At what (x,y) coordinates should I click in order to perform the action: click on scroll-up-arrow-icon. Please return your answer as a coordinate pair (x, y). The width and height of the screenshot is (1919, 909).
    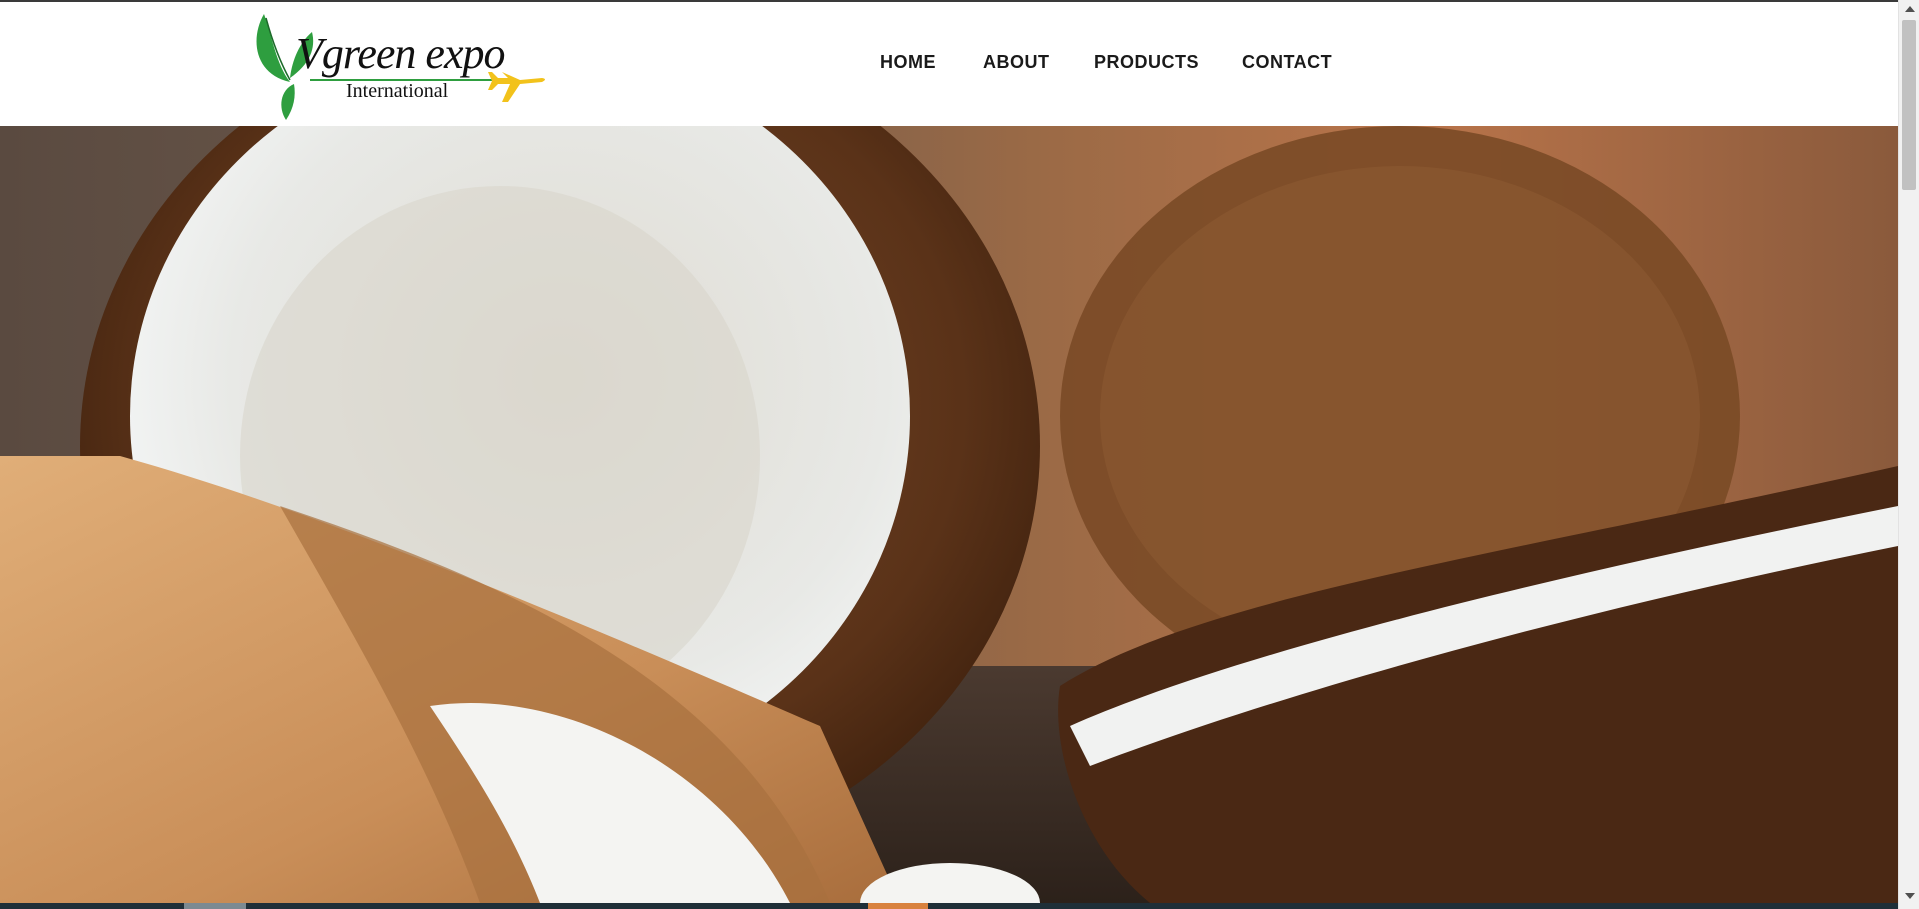
    Looking at the image, I should click on (1910, 9).